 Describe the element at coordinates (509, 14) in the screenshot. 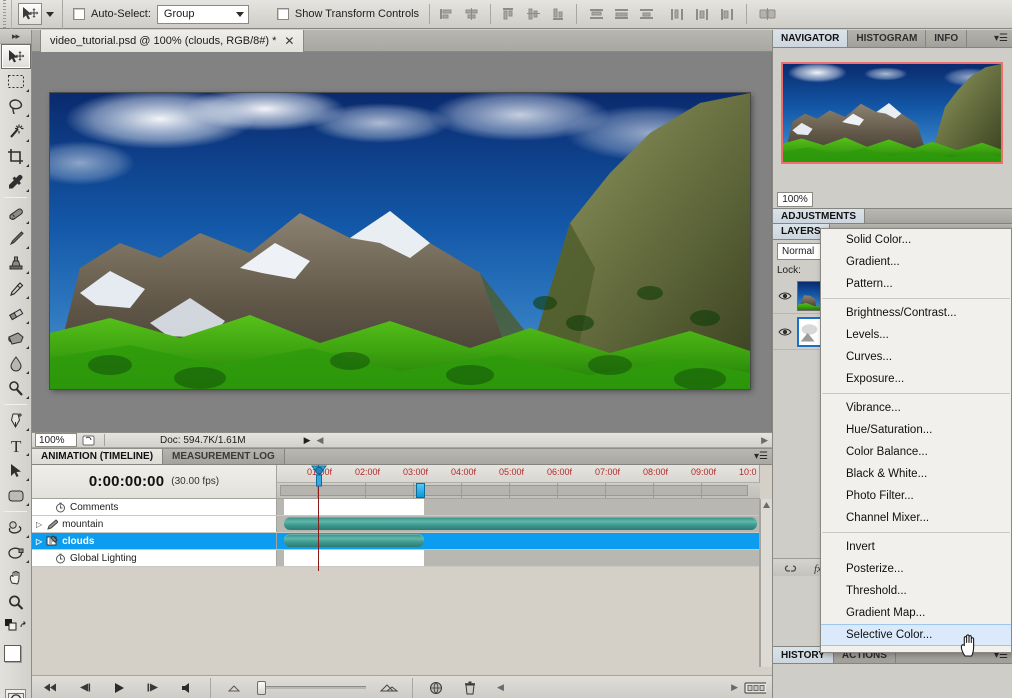

I see `align-top-edges-icon` at that location.